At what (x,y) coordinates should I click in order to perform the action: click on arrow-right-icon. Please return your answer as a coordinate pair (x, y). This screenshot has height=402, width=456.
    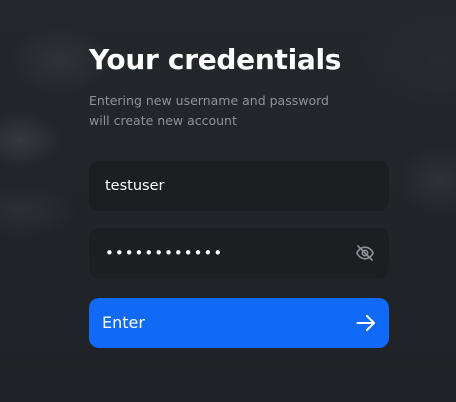
    Looking at the image, I should click on (366, 323).